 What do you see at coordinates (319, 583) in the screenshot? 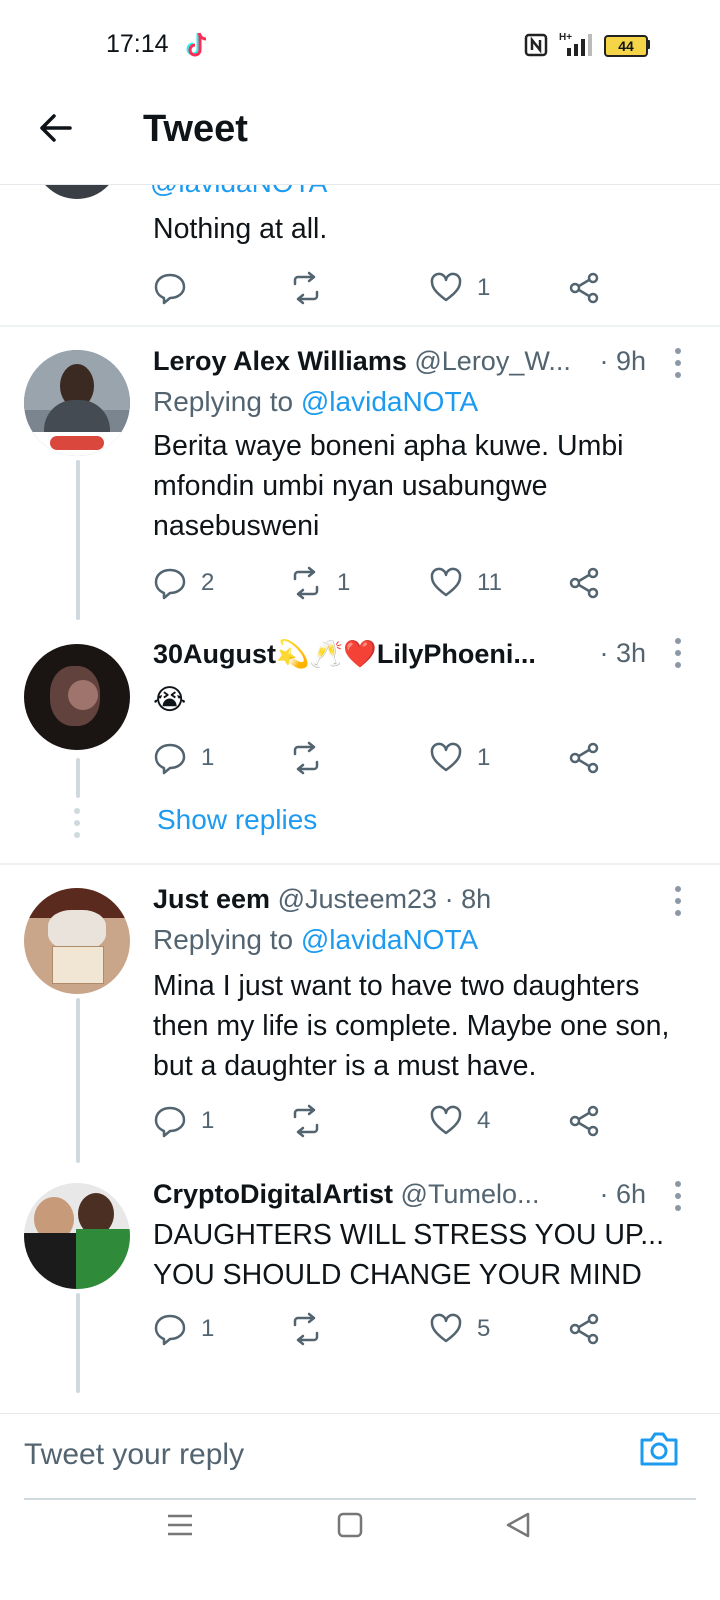
I see `retweet-button: 1` at bounding box center [319, 583].